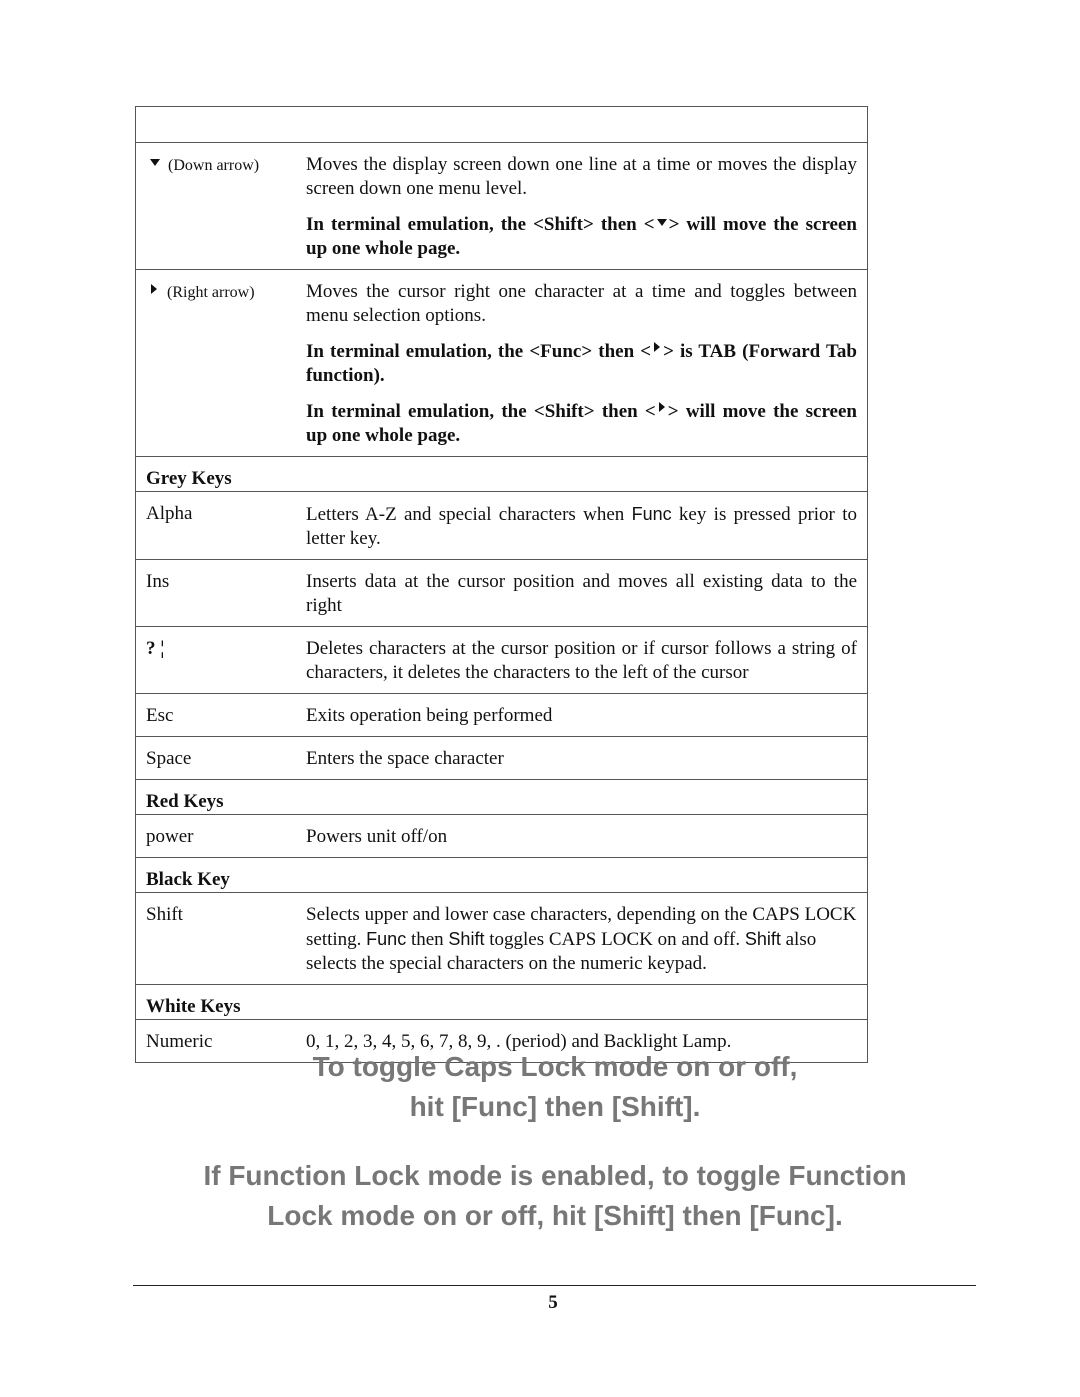  I want to click on key-cell: Esc, so click(215, 715).